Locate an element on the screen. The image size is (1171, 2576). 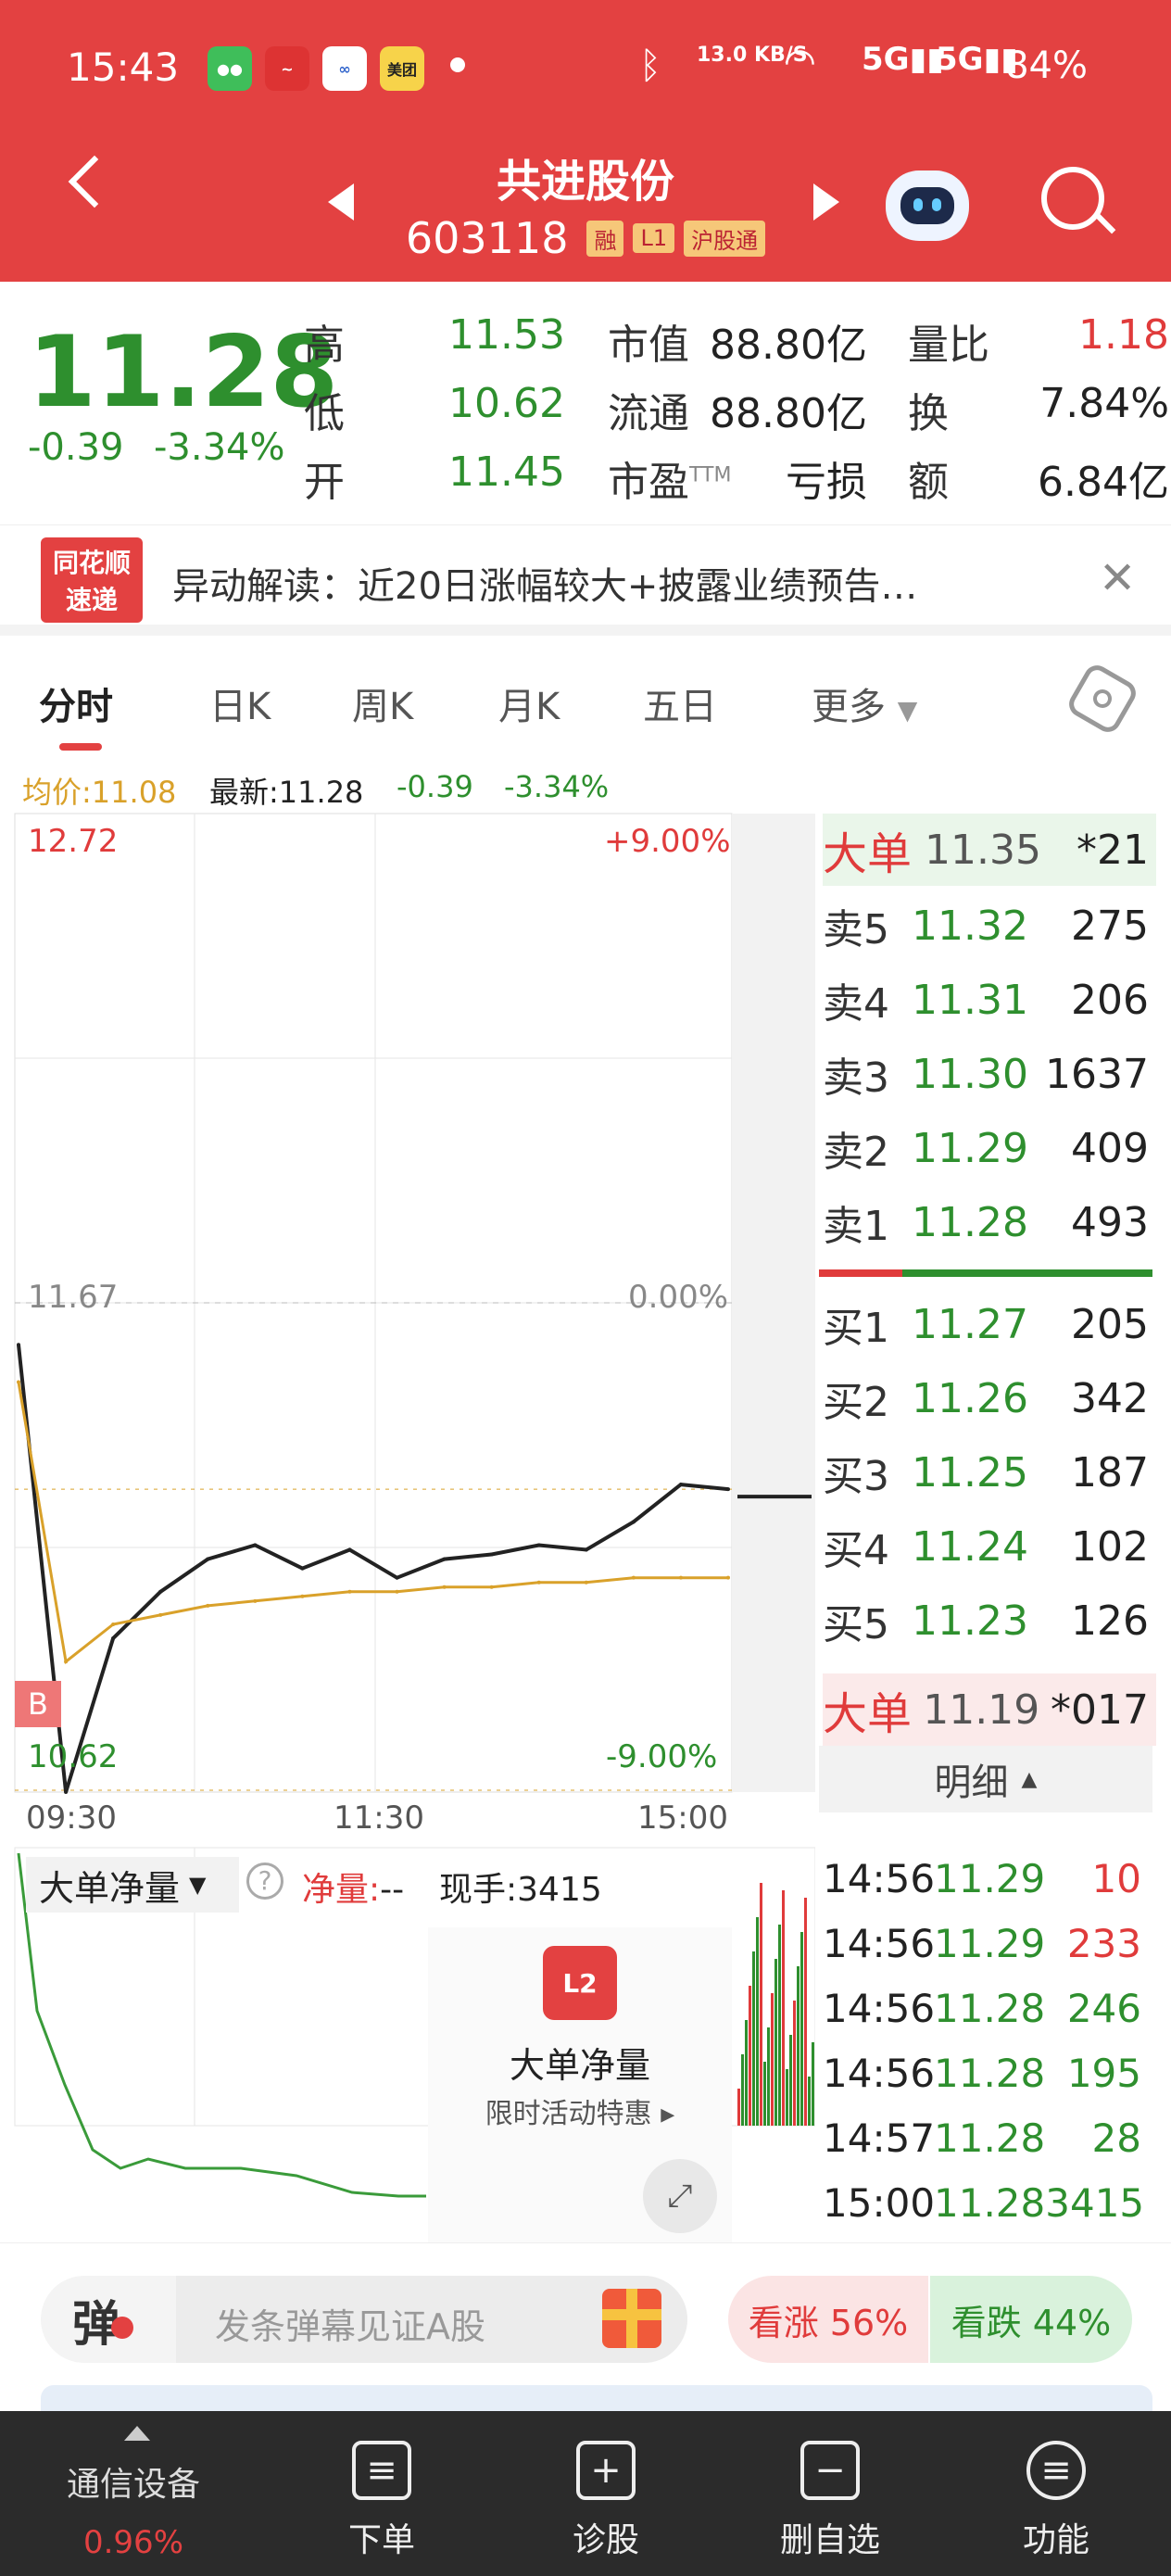
bid-row: 买3 11.25 187 is located at coordinates (990, 1472).